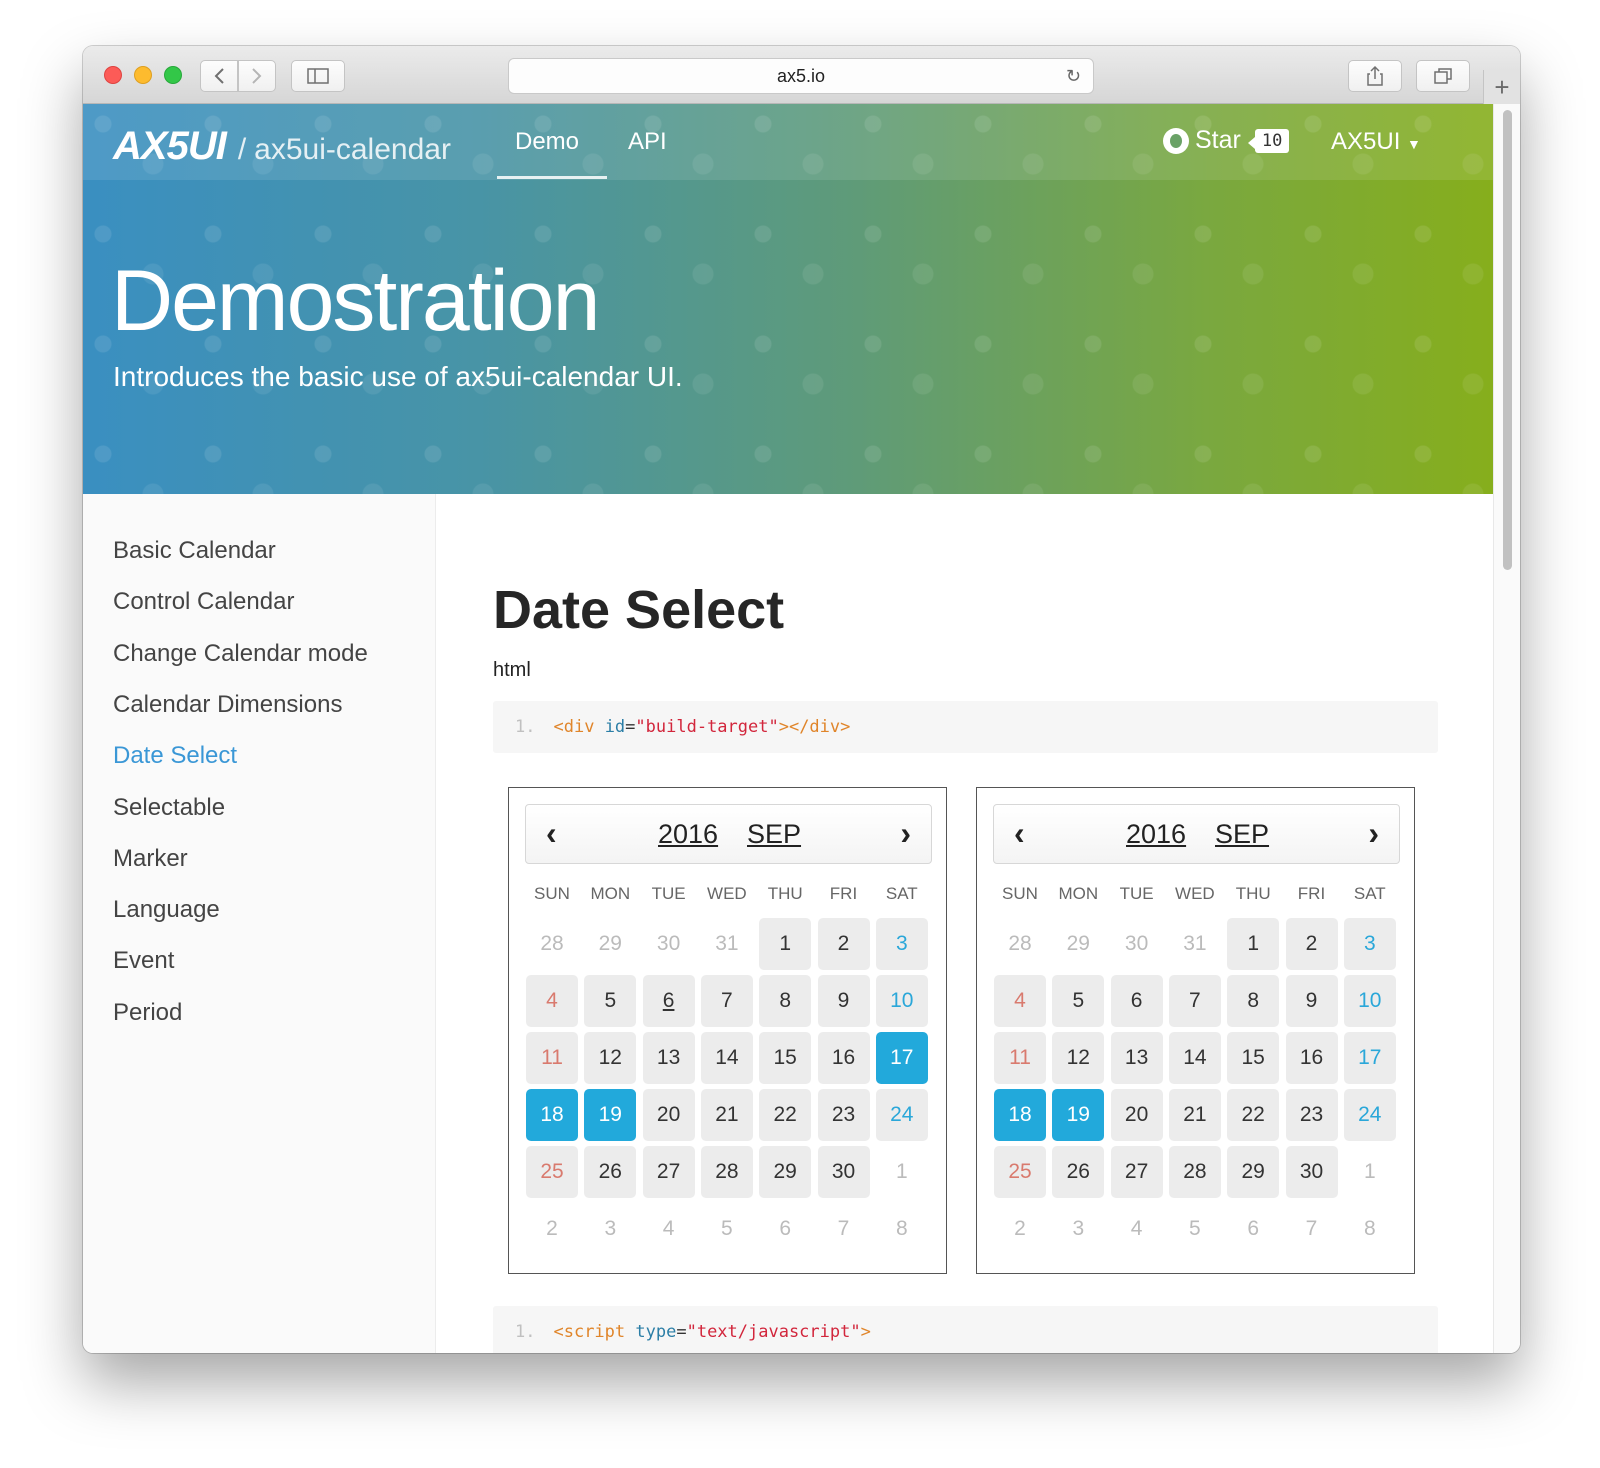  I want to click on sidebar-item: Marker, so click(150, 859).